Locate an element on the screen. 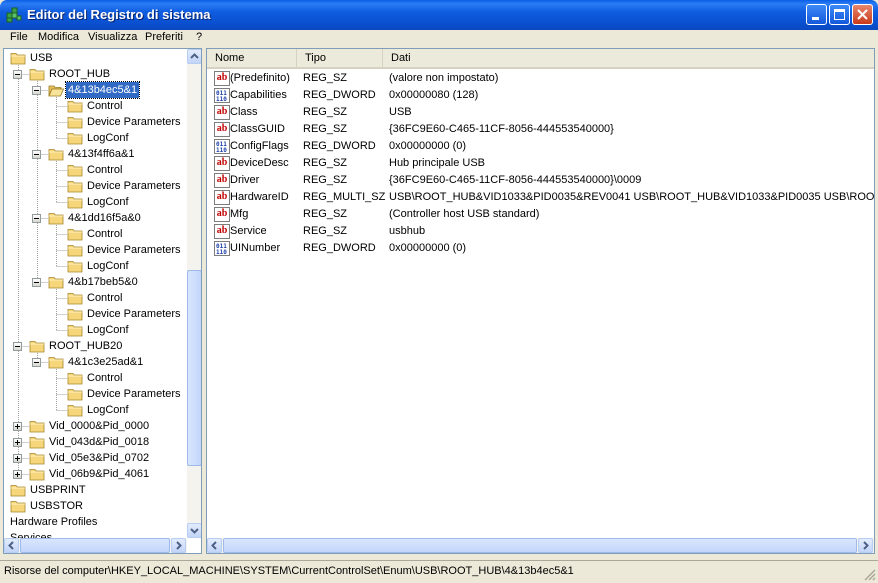 This screenshot has height=583, width=878. list-header: Nome Tipo Dati is located at coordinates (540, 59).